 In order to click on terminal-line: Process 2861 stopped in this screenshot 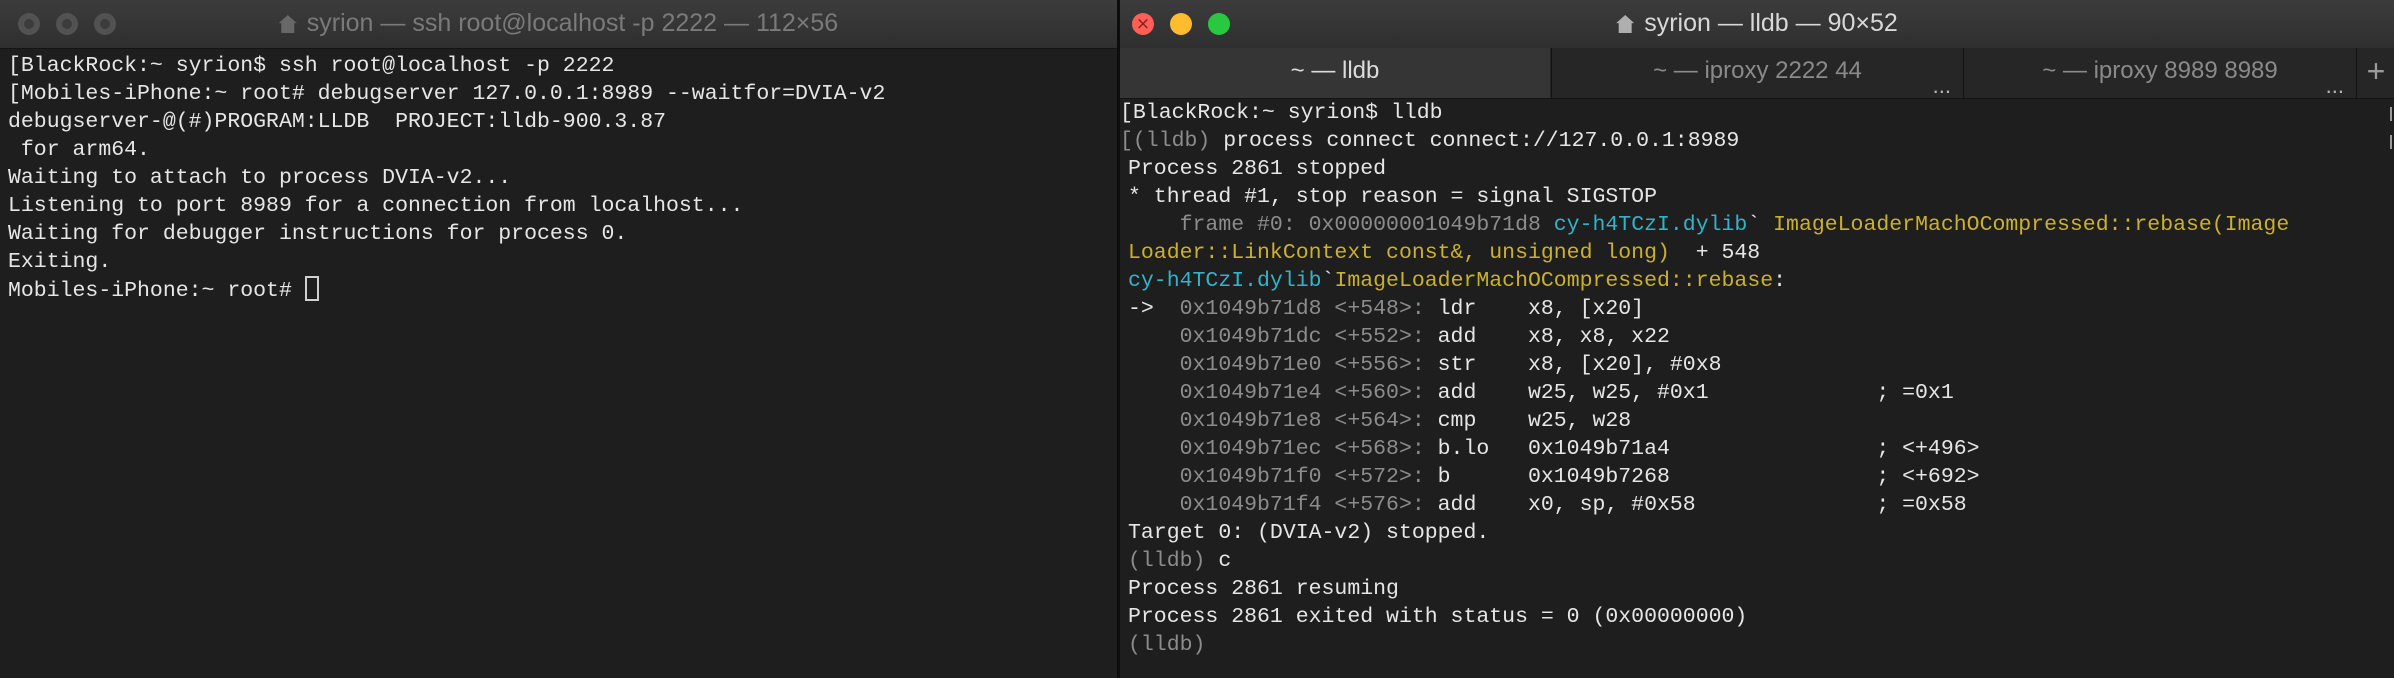, I will do `click(1257, 169)`.